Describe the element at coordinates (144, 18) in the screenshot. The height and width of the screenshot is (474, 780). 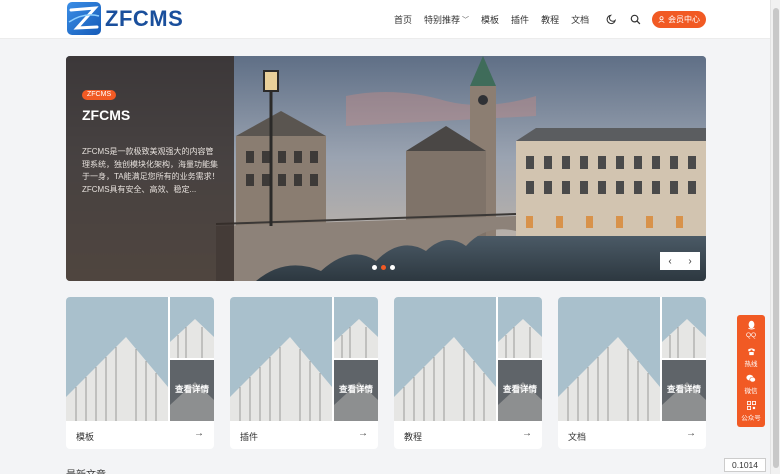
I see `logo-text: ZFCMS` at that location.